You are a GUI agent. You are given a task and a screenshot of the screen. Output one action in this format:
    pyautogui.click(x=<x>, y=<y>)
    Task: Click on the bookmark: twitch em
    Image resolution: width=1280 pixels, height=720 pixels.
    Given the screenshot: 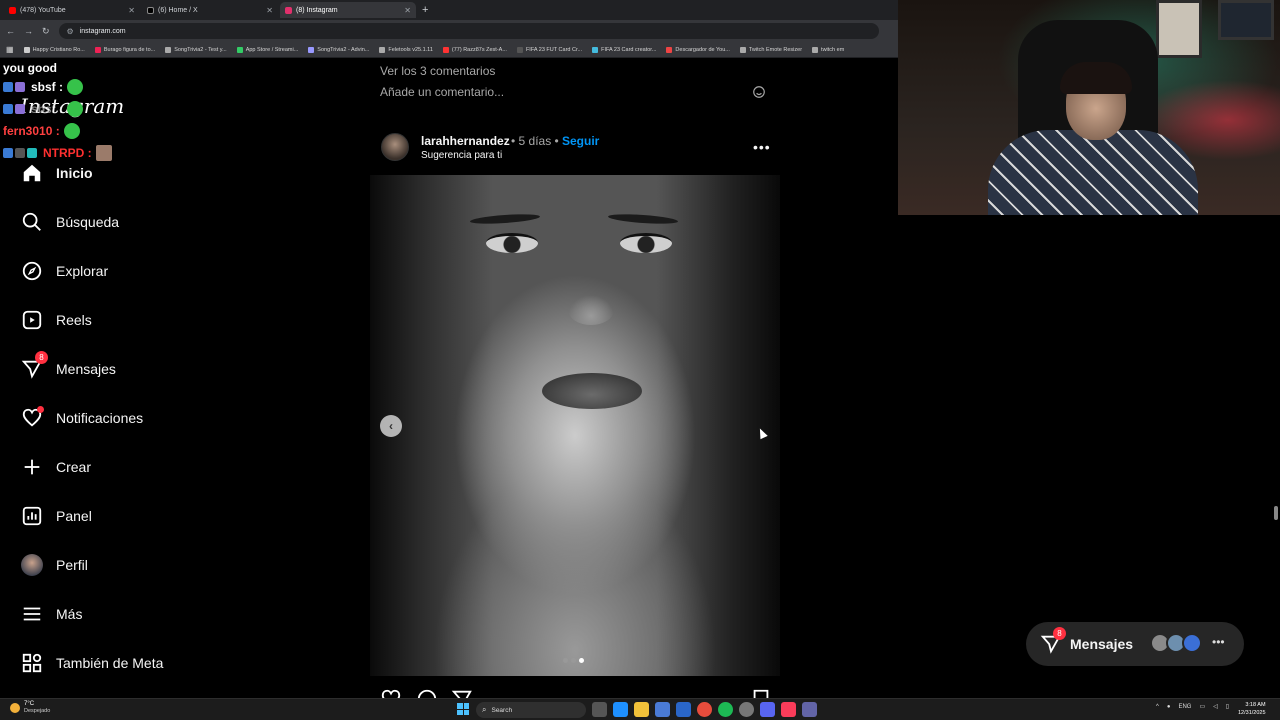 What is the action you would take?
    pyautogui.click(x=828, y=49)
    